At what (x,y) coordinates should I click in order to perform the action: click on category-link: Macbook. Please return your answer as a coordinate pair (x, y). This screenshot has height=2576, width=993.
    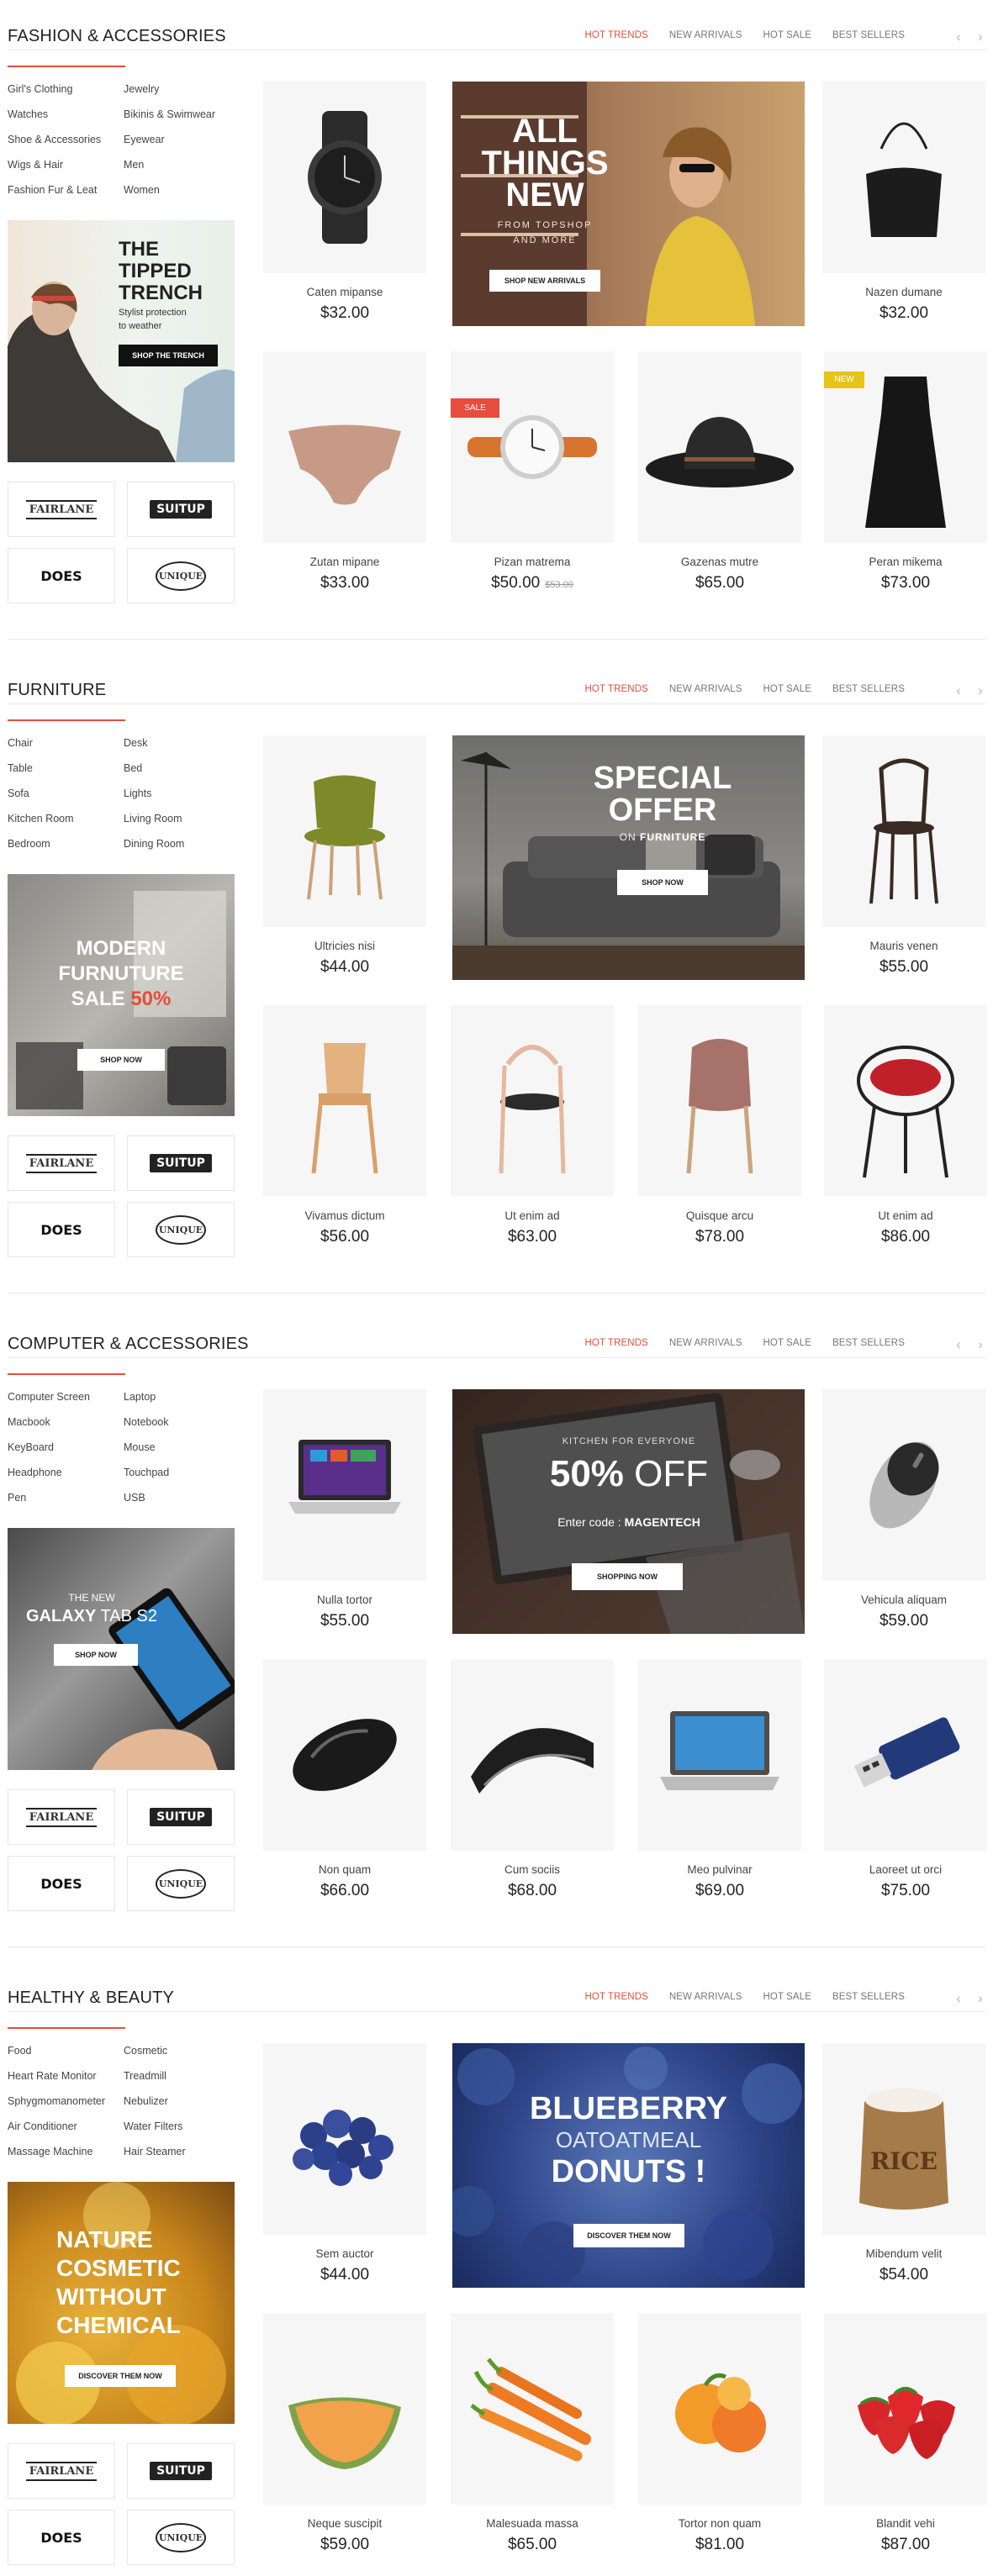
    Looking at the image, I should click on (66, 1422).